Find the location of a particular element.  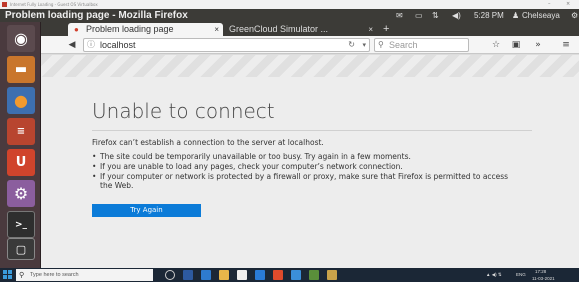

software-center-launcher: U is located at coordinates (21, 162).